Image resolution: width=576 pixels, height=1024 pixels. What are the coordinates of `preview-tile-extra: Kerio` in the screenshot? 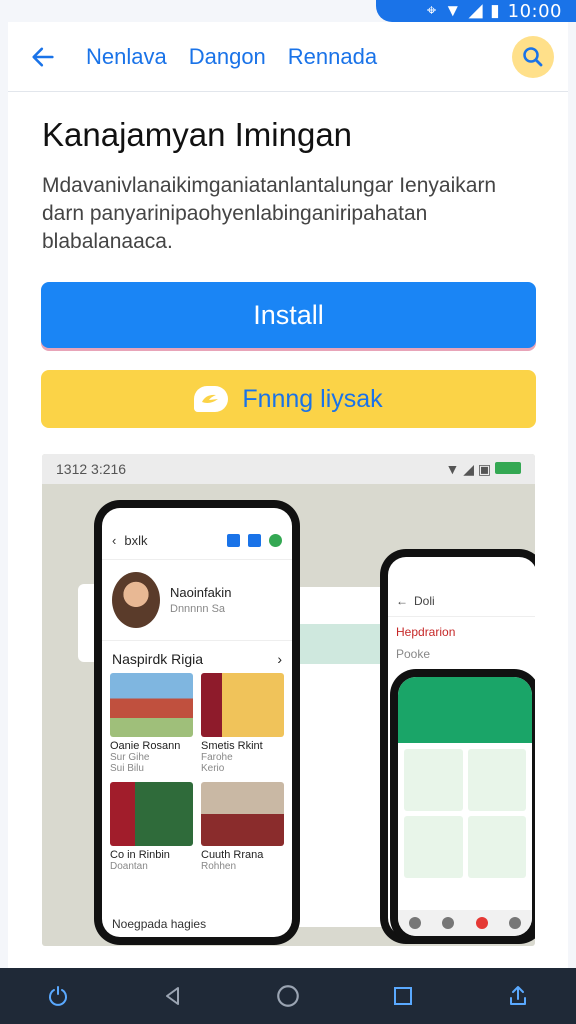 It's located at (213, 768).